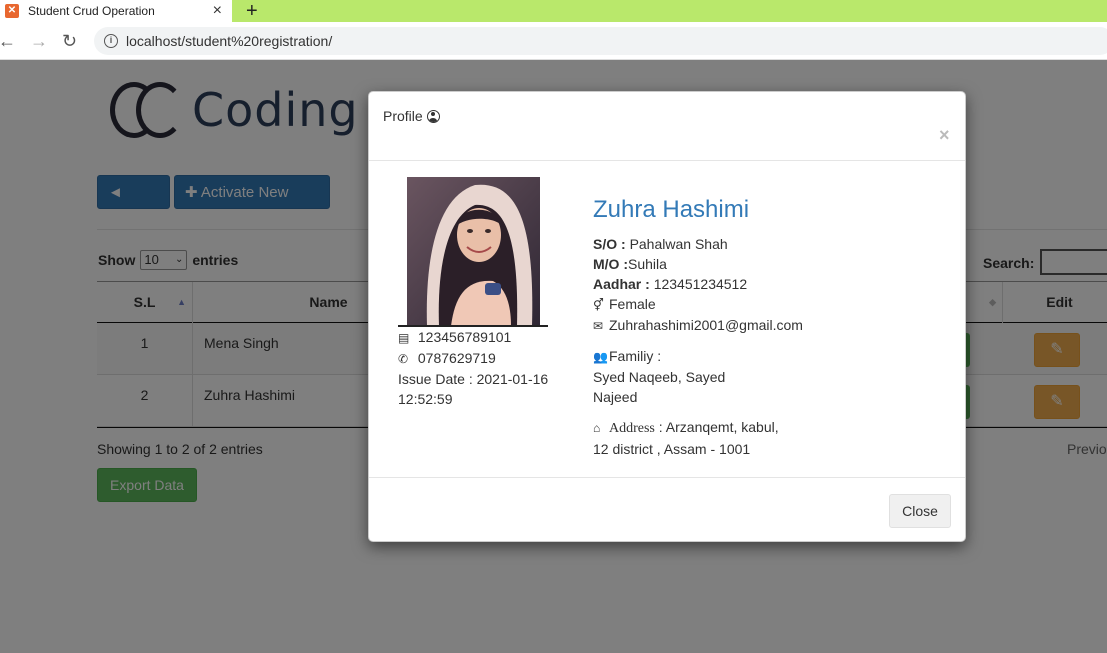  I want to click on family-line: 👥Familiy :, so click(758, 356).